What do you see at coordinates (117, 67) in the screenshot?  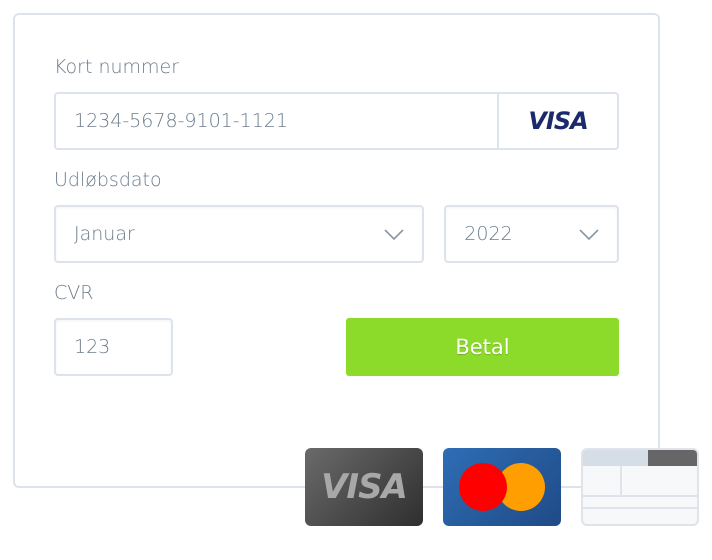 I see `field-label: Kort nummer` at bounding box center [117, 67].